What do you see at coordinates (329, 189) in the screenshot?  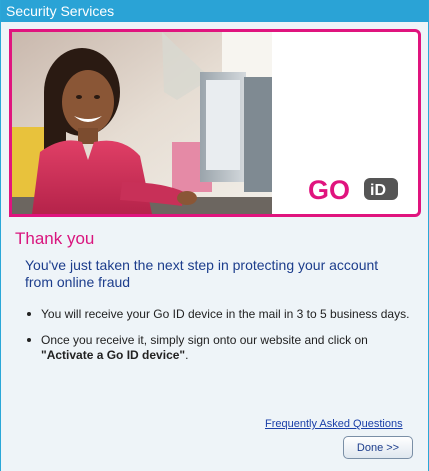 I see `svg-text: GO` at bounding box center [329, 189].